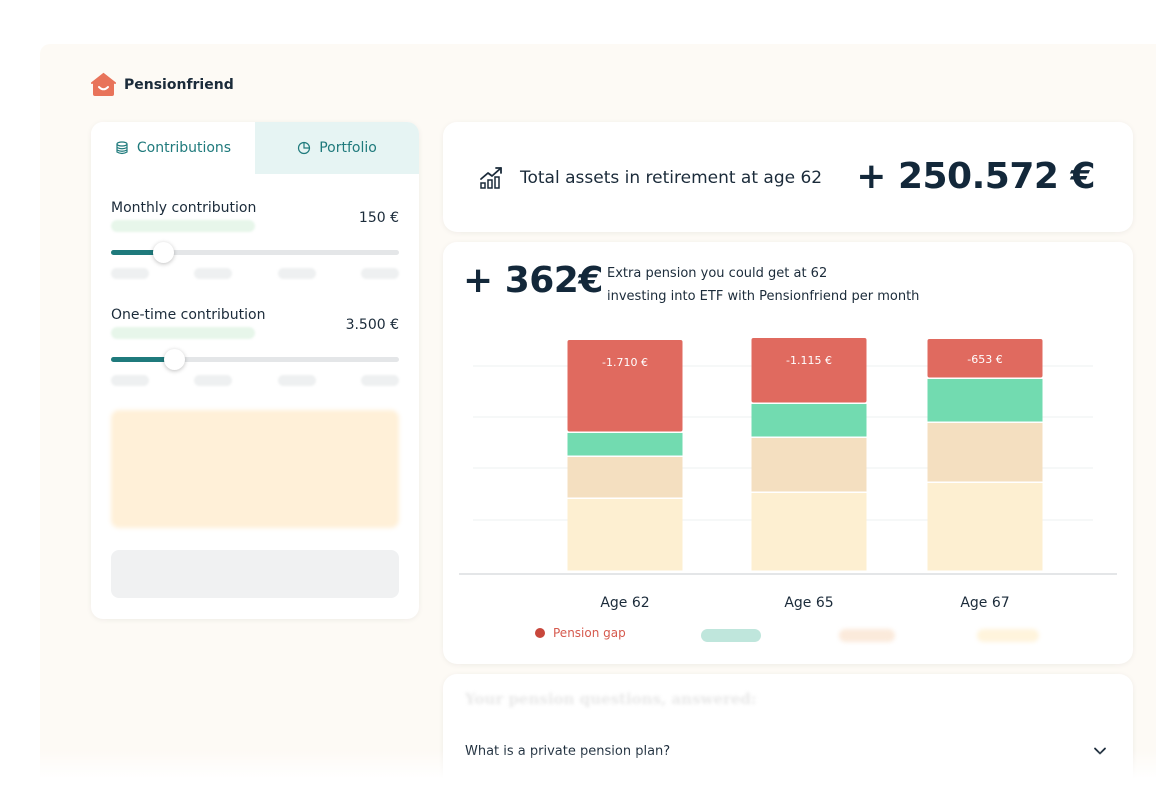 The image size is (1156, 802). What do you see at coordinates (255, 359) in the screenshot?
I see `one-time-contribution-slider` at bounding box center [255, 359].